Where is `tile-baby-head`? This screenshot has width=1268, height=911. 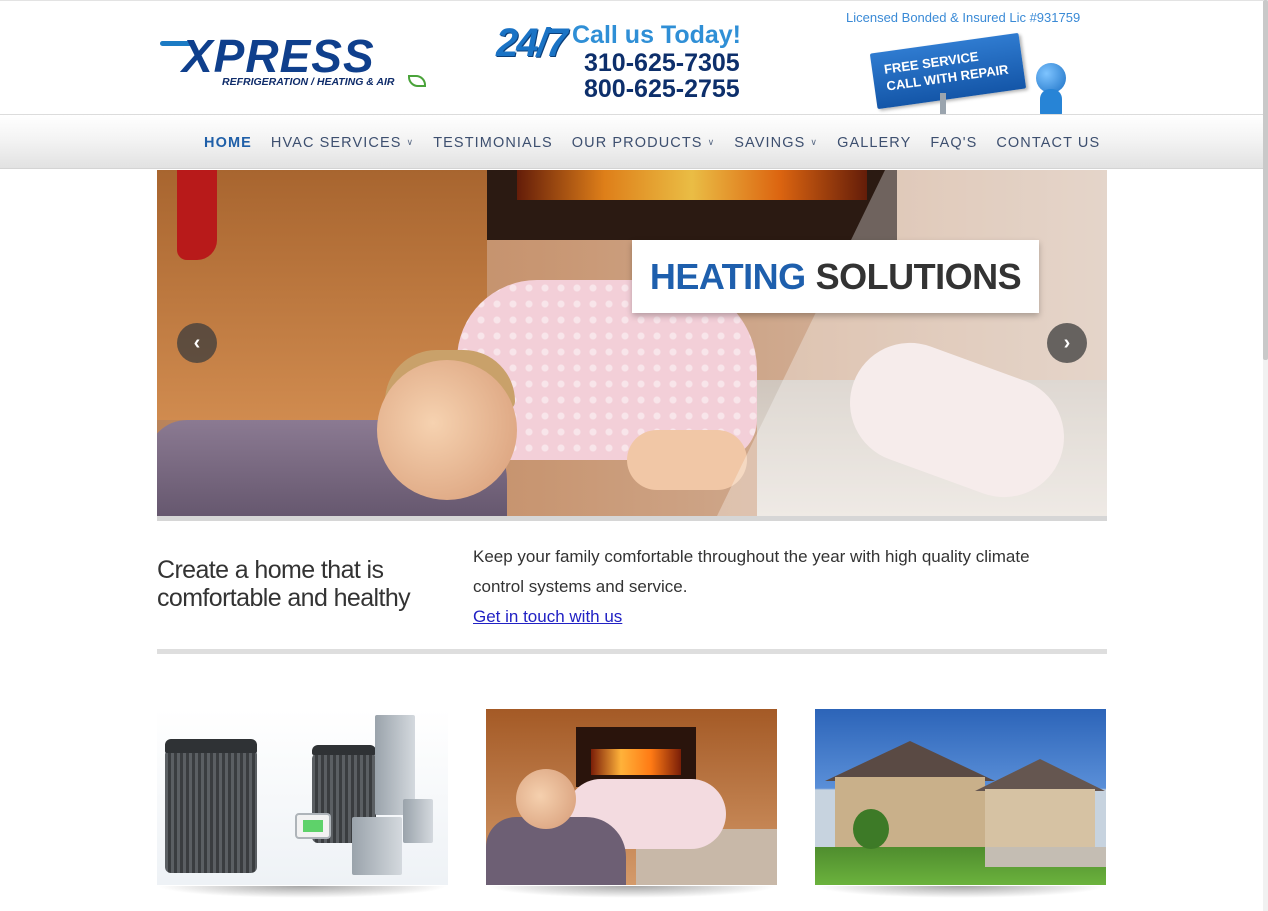 tile-baby-head is located at coordinates (546, 799).